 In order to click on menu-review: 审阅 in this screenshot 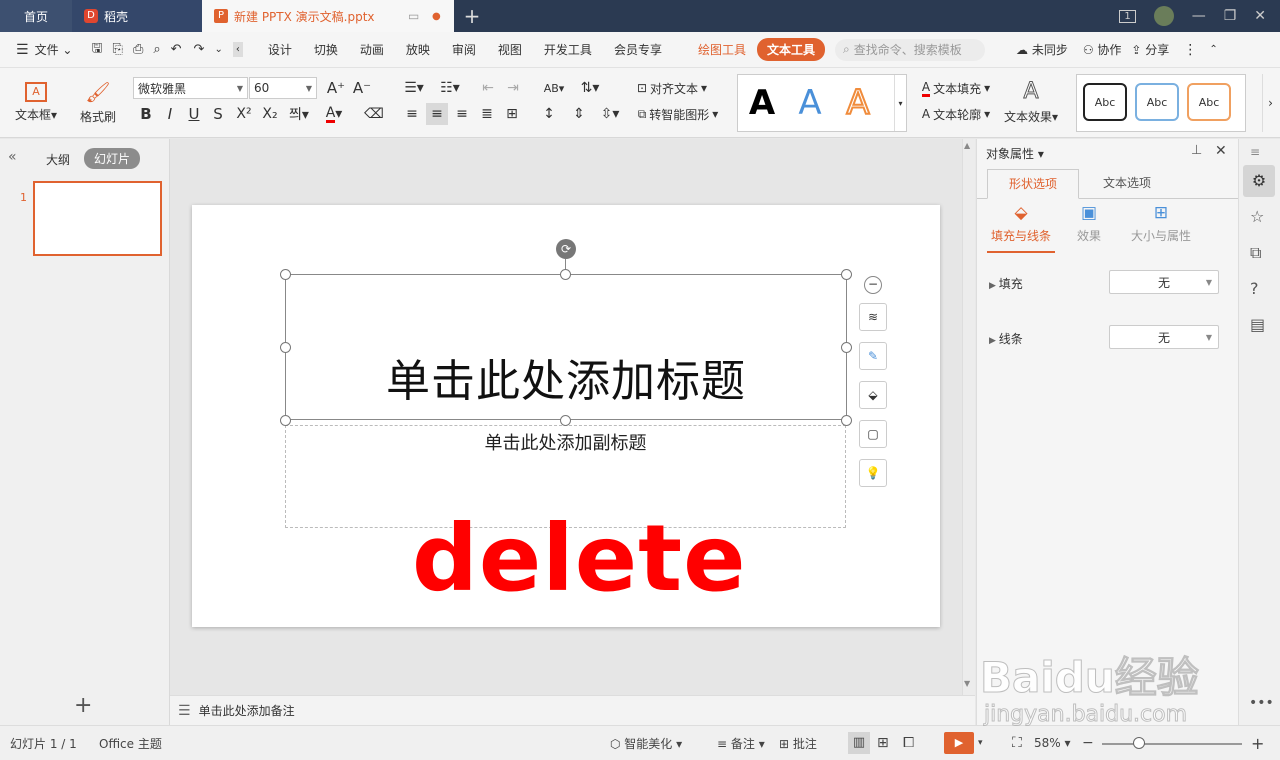, I will do `click(464, 49)`.